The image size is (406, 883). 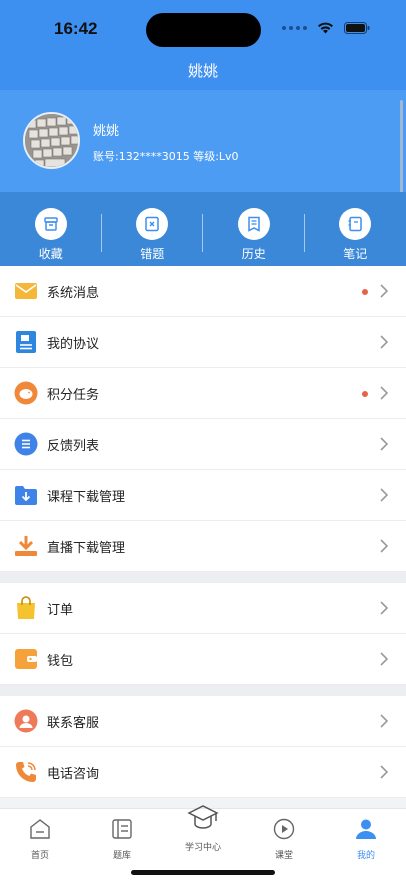 I want to click on tab-mine: 我的, so click(x=366, y=839).